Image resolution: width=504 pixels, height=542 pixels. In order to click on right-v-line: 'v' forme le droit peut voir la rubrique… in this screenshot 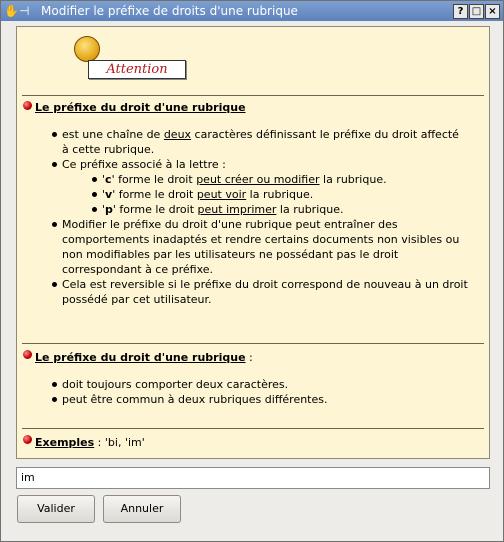, I will do `click(208, 194)`.